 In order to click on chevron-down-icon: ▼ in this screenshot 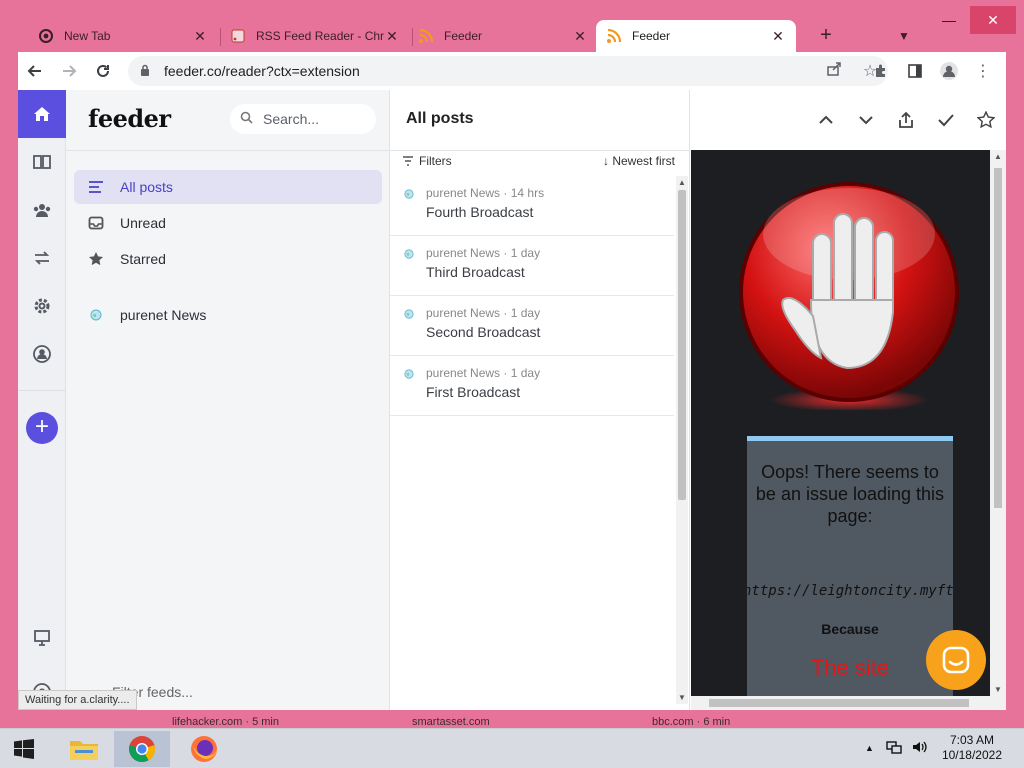, I will do `click(904, 36)`.